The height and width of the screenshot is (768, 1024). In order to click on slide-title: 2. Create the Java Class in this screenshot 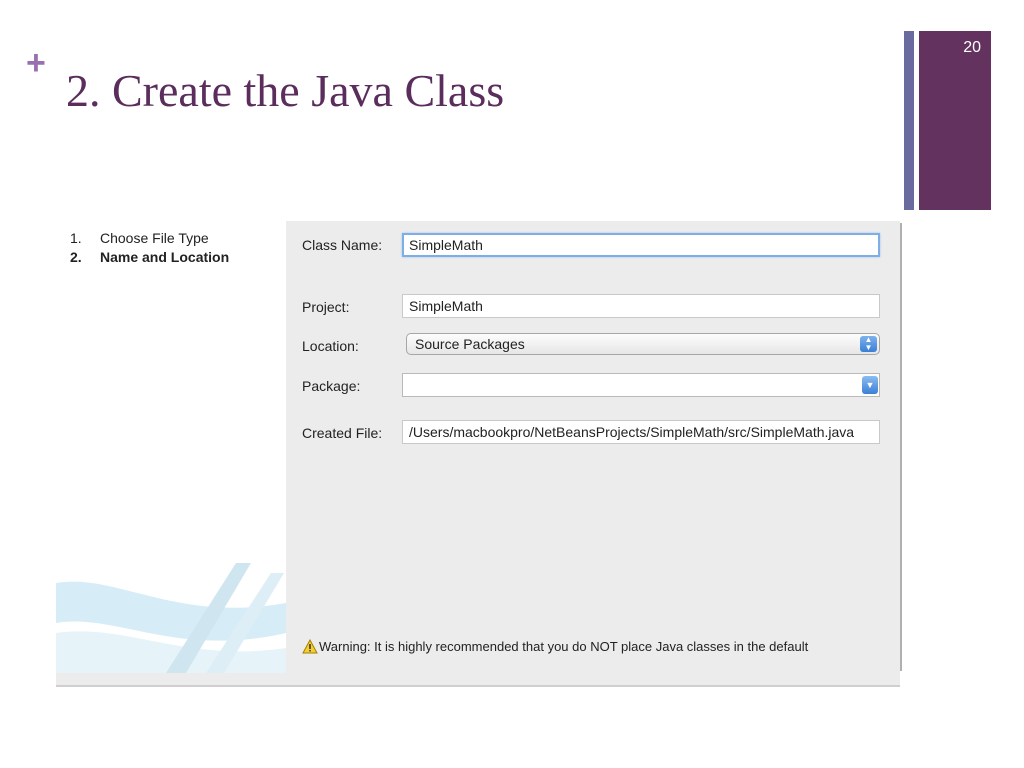, I will do `click(285, 90)`.